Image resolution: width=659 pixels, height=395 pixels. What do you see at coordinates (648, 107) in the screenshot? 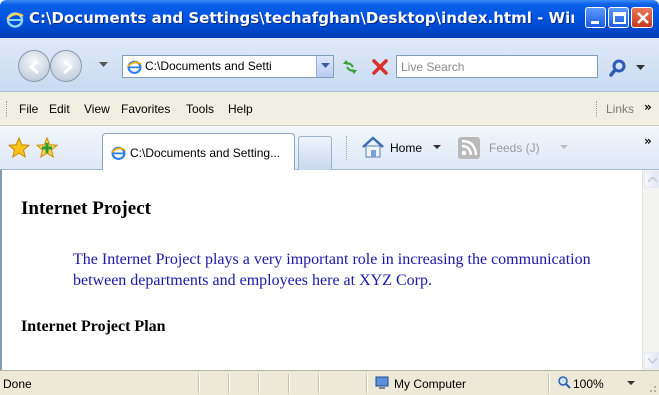
I see `links-overflow-icon: »` at bounding box center [648, 107].